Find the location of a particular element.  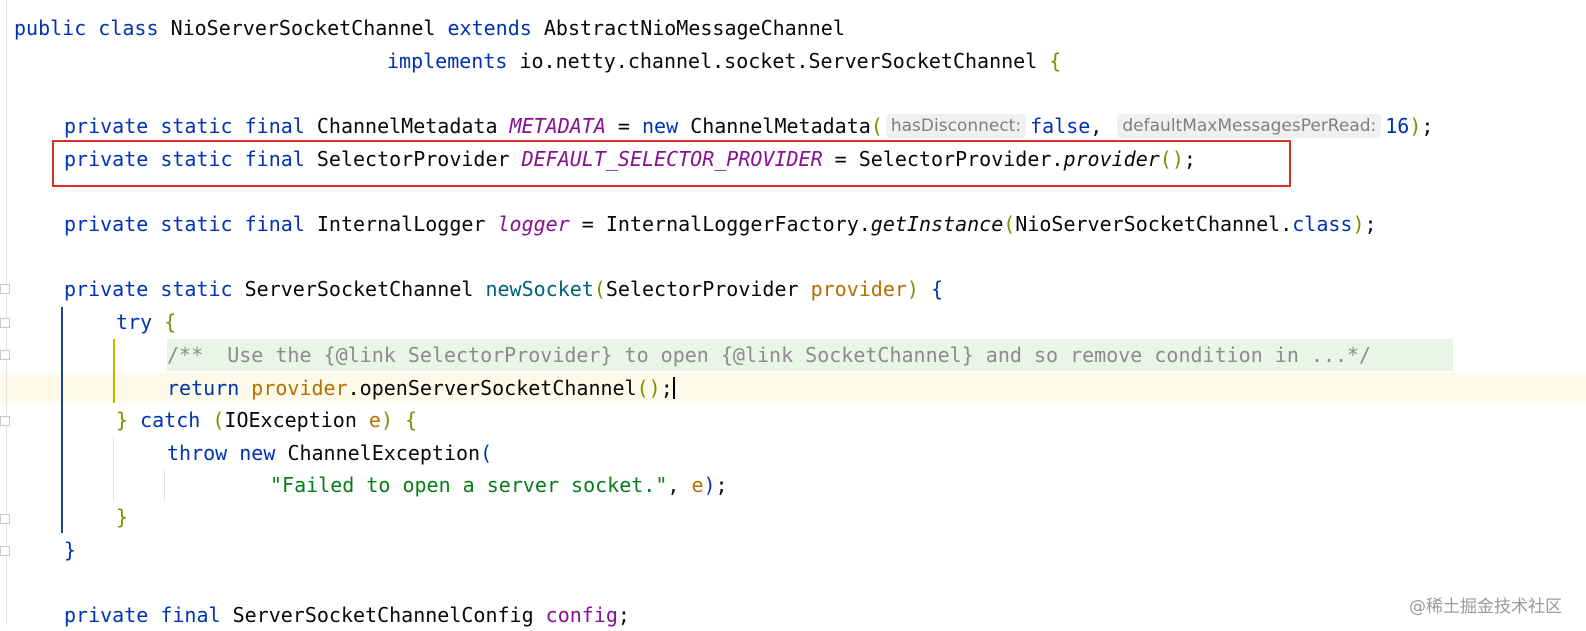

token: try is located at coordinates (134, 322).